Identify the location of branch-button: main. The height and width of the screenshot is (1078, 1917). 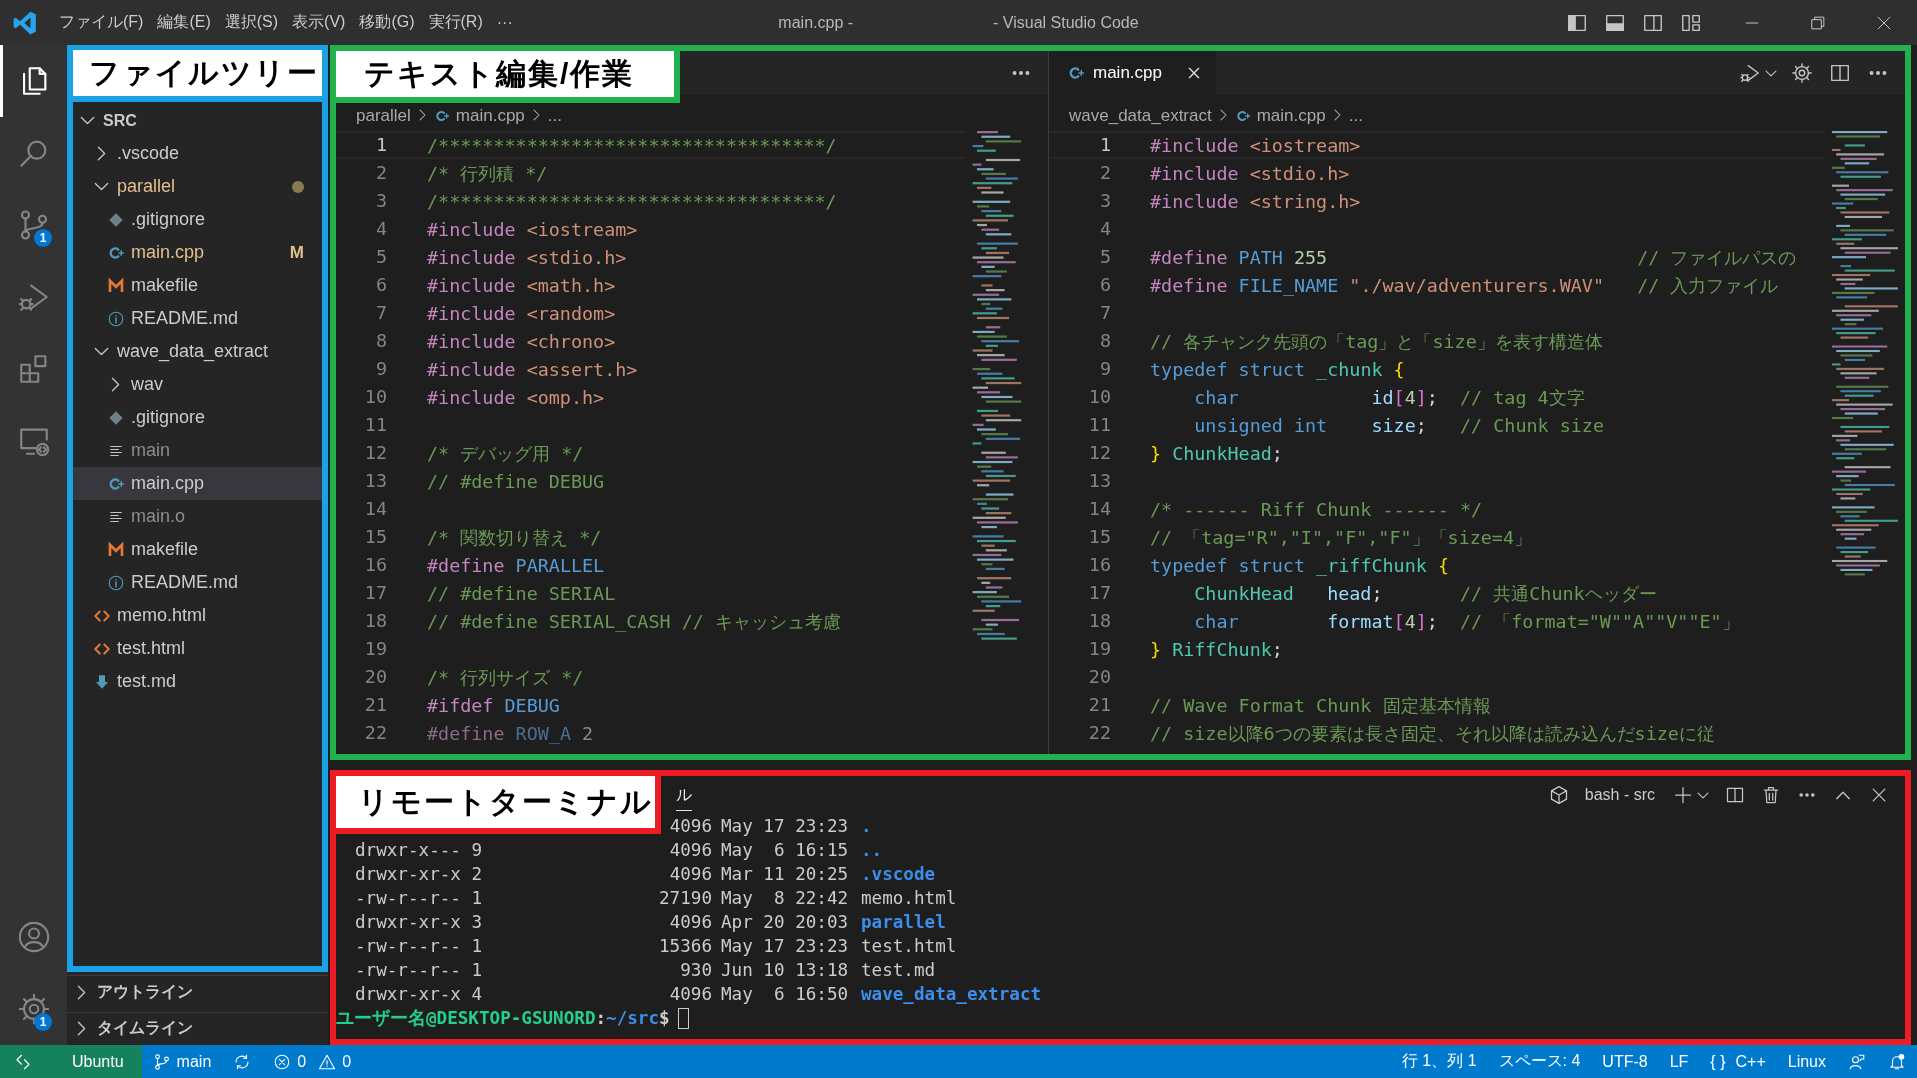
(182, 1061).